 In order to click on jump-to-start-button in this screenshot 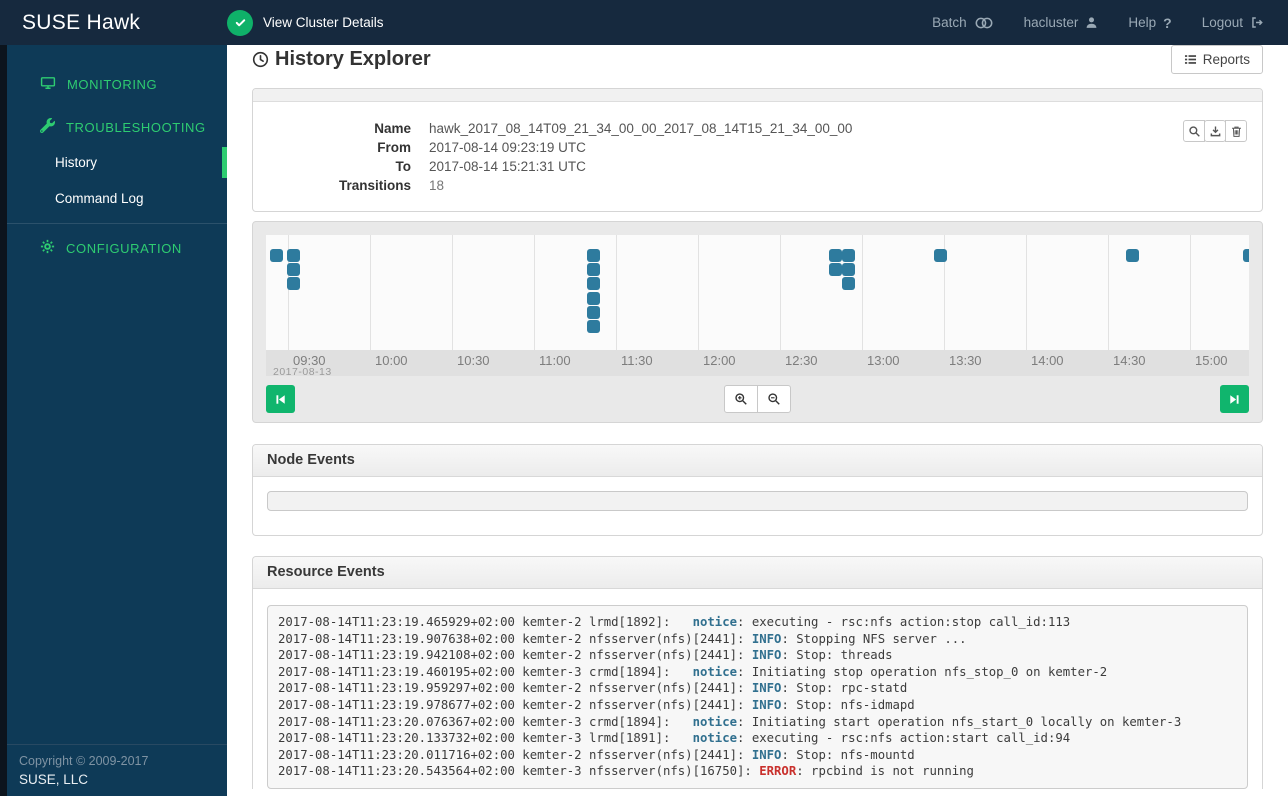, I will do `click(280, 399)`.